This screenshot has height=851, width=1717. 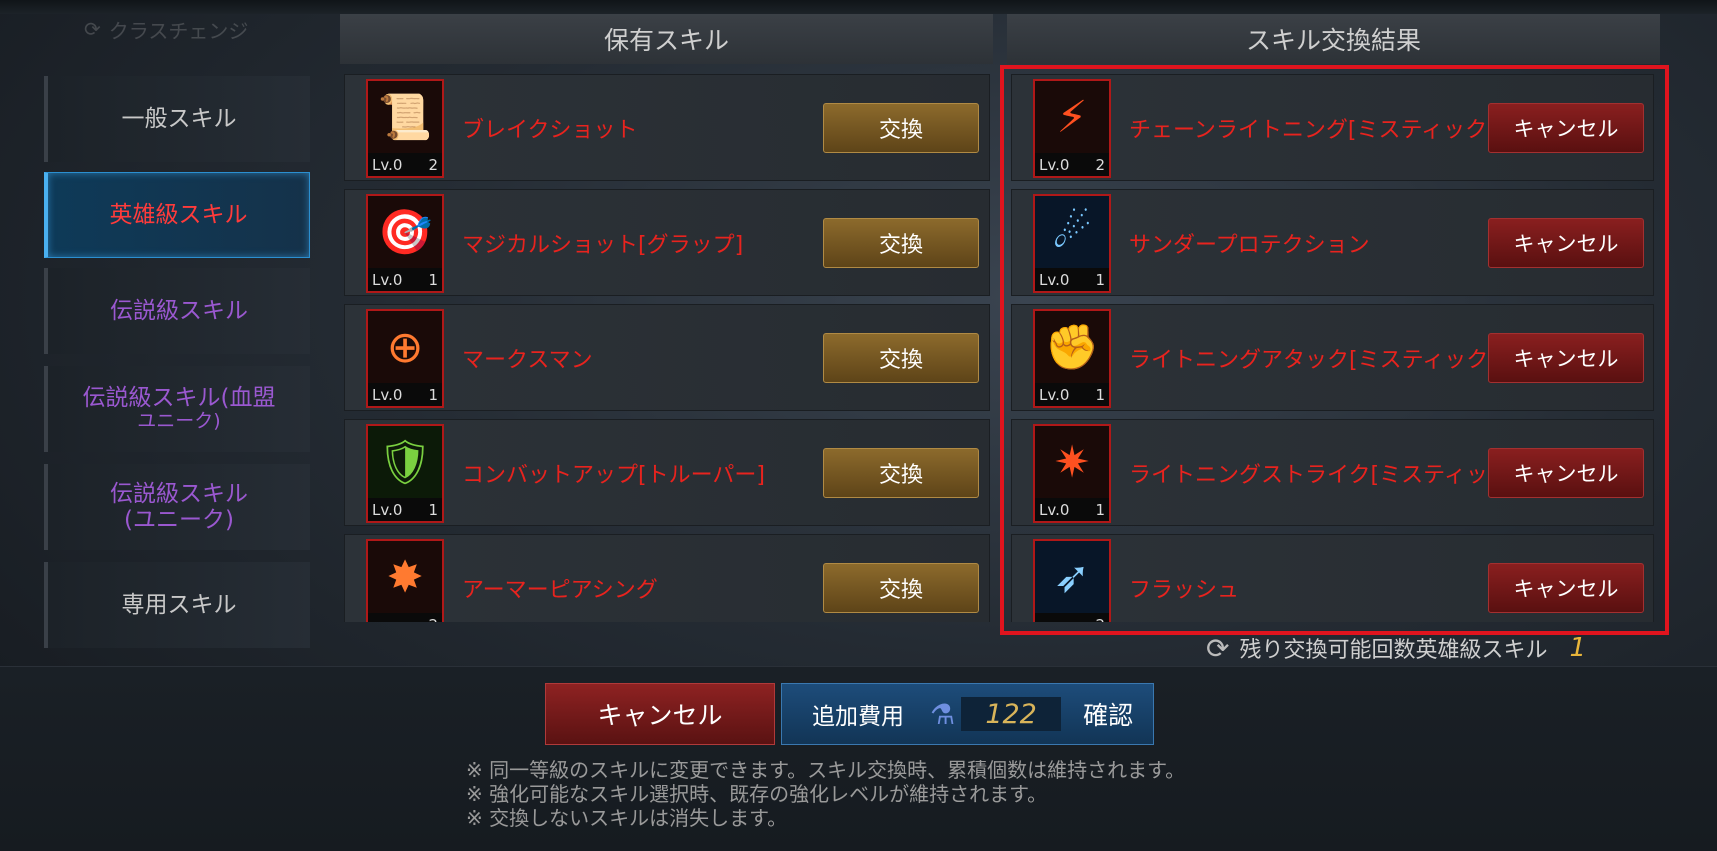 I want to click on sidebar-item-legend-clan-unique: 伝説級スキル(血盟 ユニーク), so click(x=177, y=409).